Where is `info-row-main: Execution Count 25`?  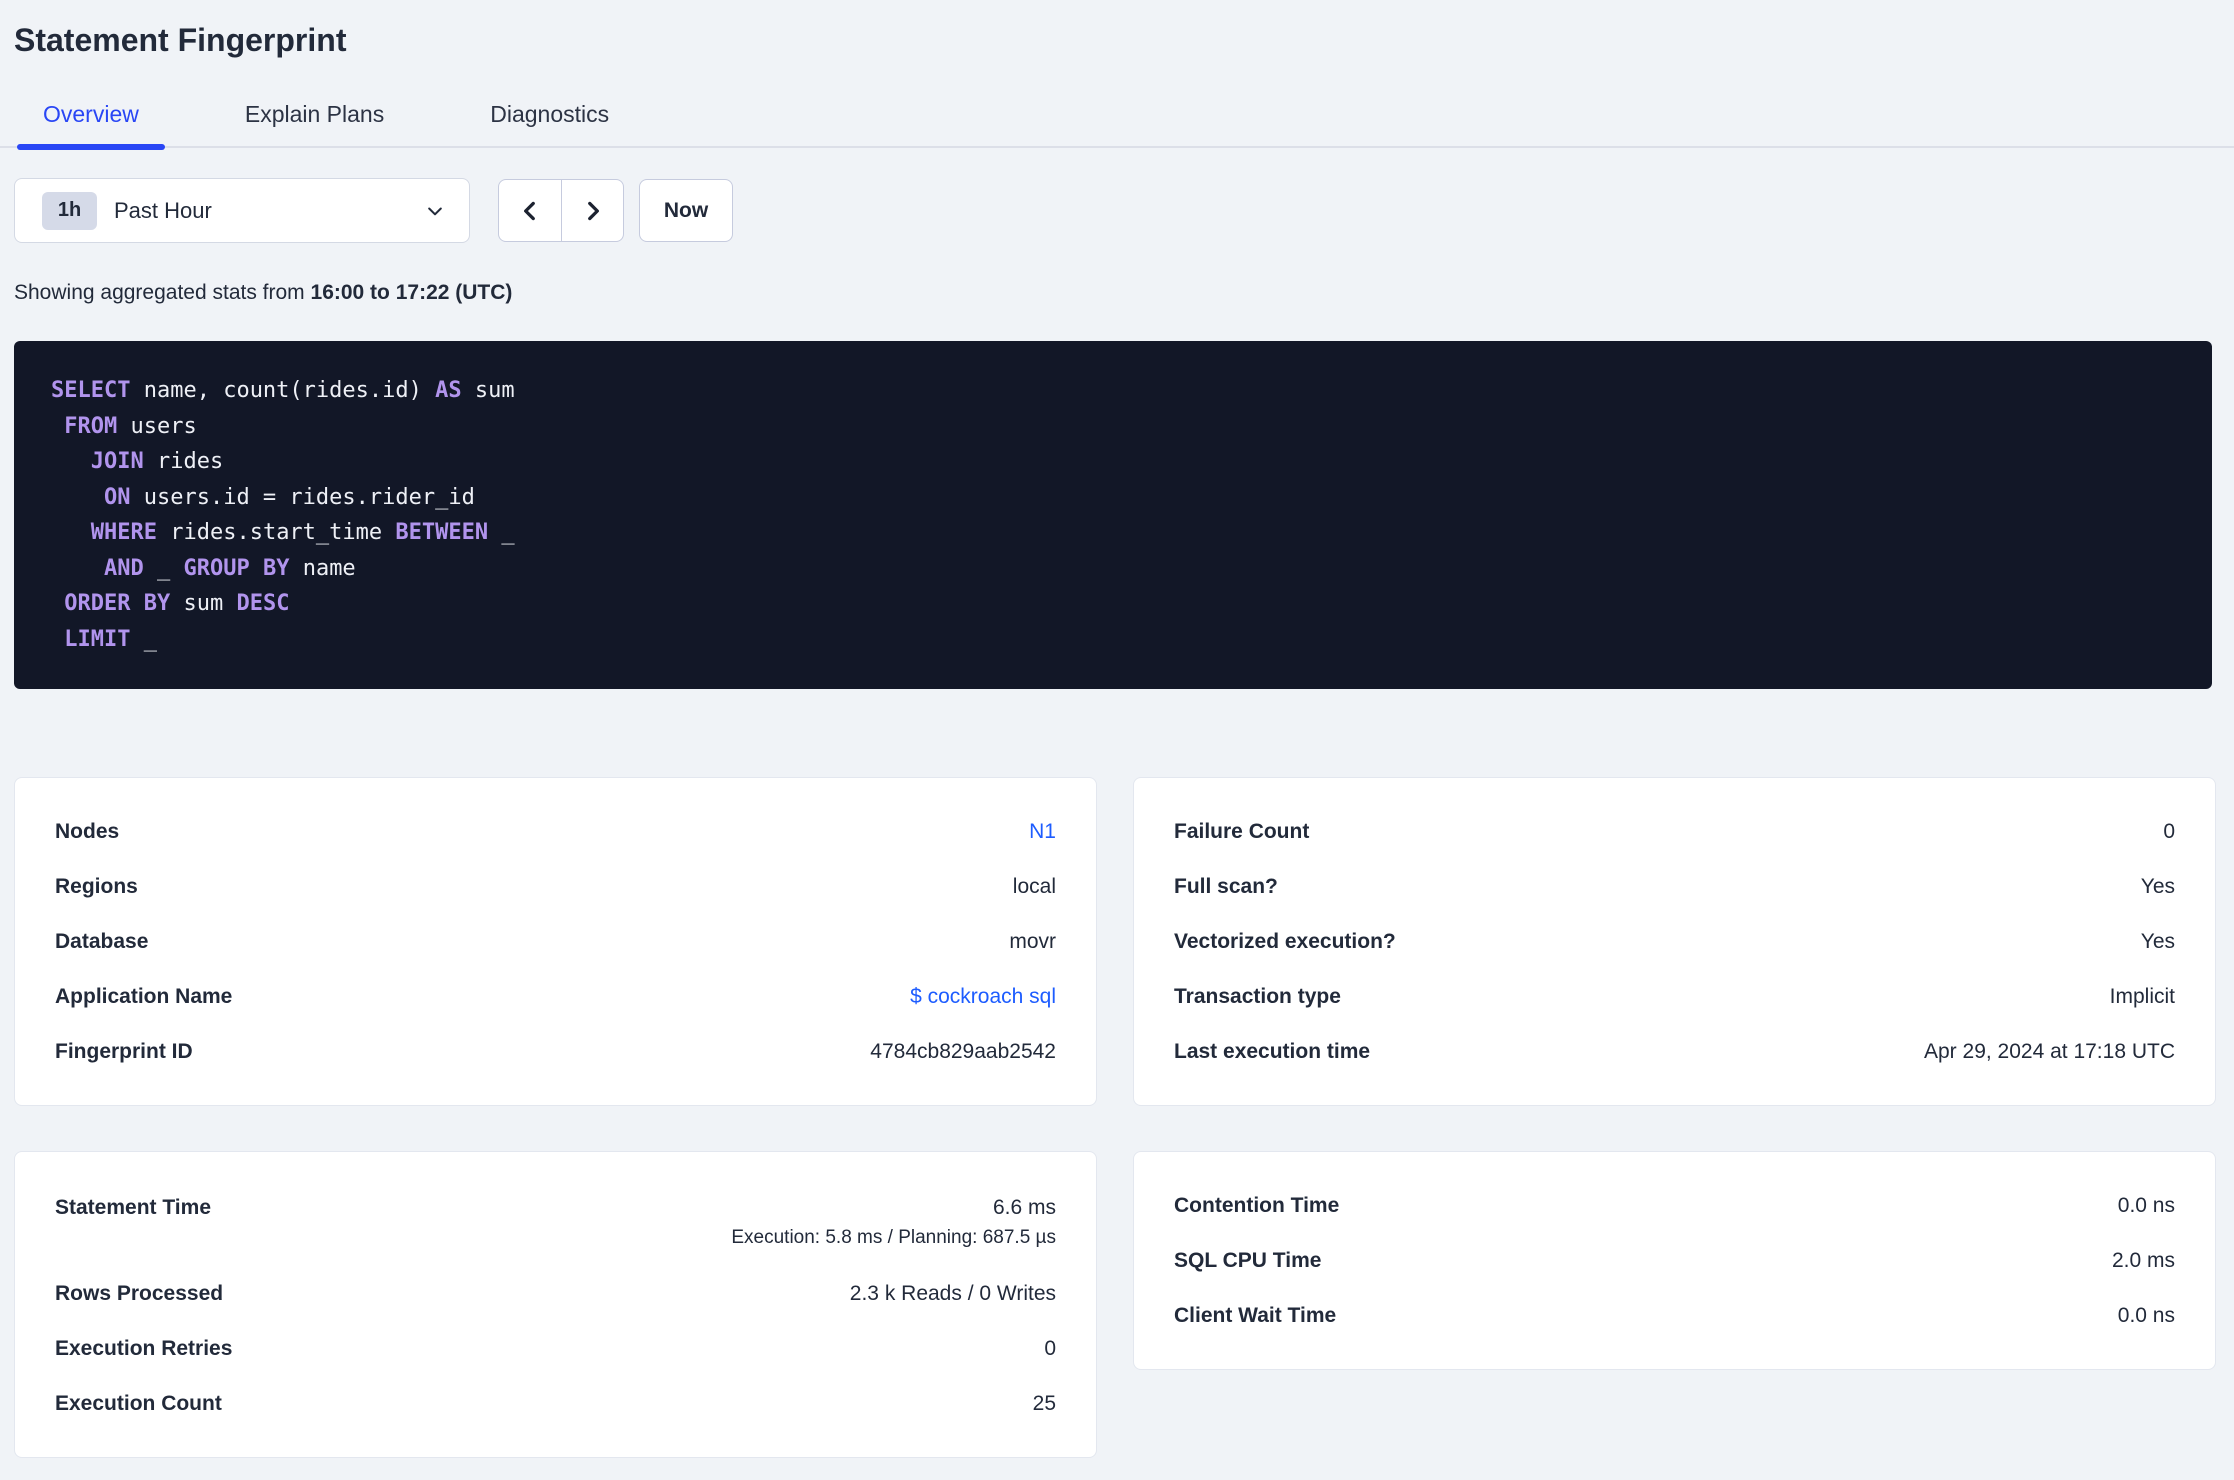 info-row-main: Execution Count 25 is located at coordinates (555, 1404).